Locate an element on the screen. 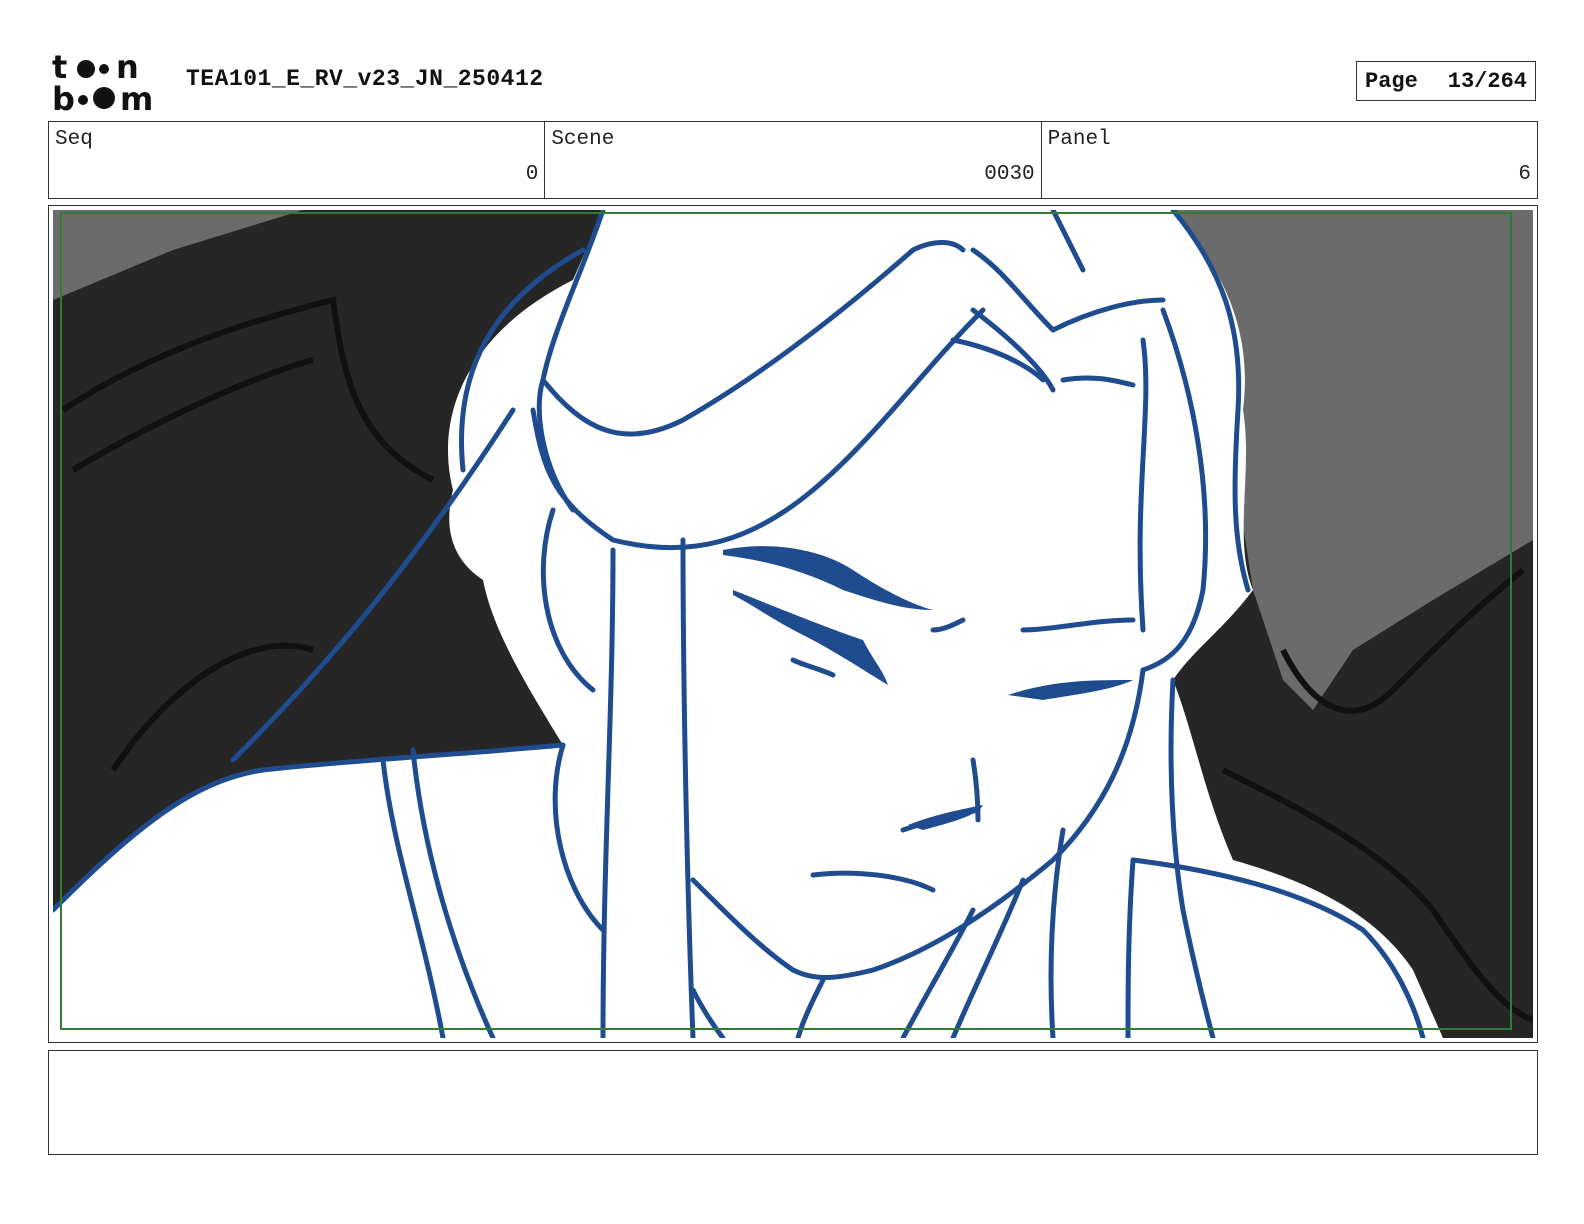 The height and width of the screenshot is (1224, 1584). scene-label: Scene is located at coordinates (583, 139).